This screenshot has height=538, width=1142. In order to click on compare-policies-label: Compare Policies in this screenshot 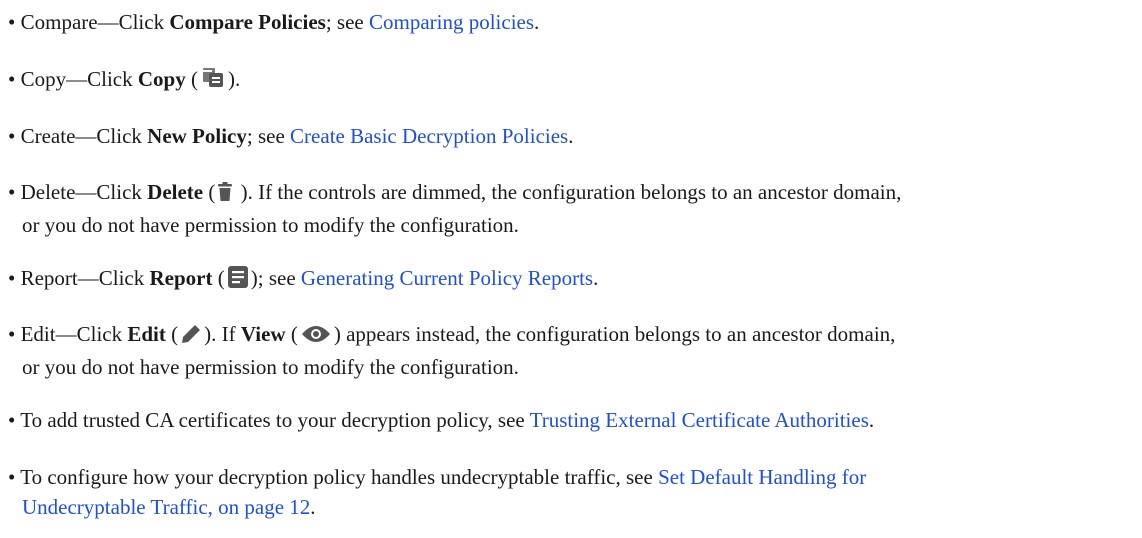, I will do `click(247, 22)`.